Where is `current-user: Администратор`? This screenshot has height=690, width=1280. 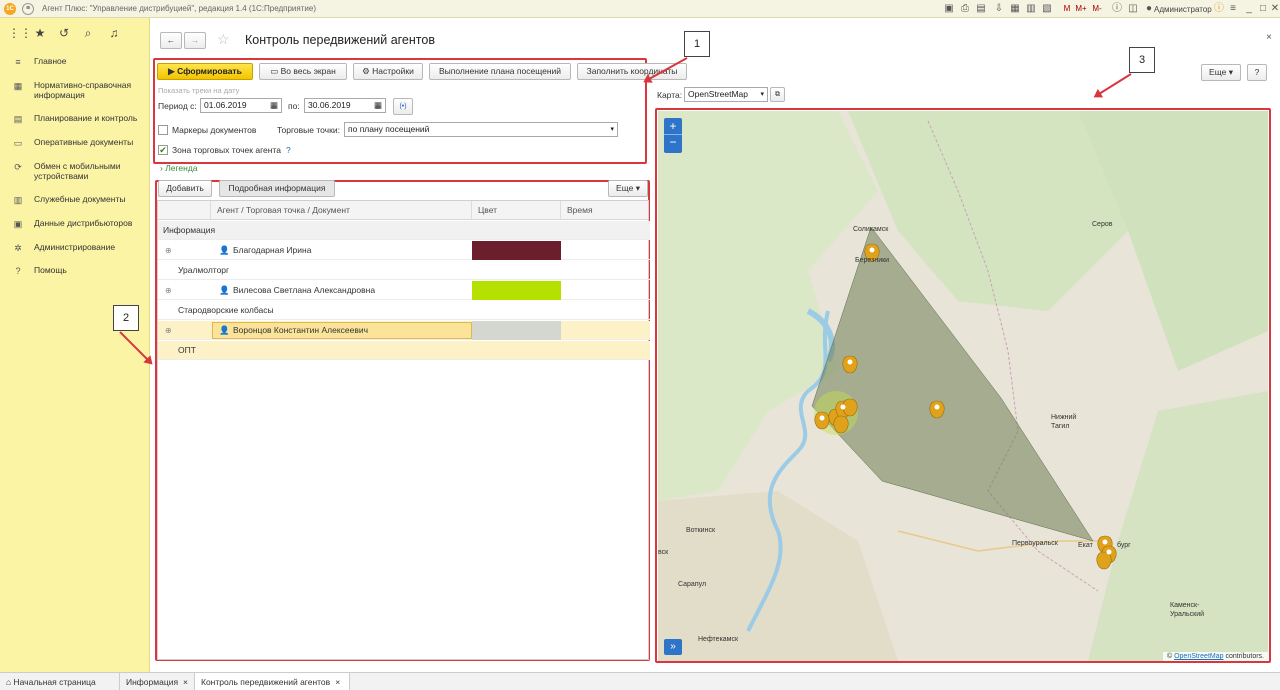 current-user: Администратор is located at coordinates (1183, 9).